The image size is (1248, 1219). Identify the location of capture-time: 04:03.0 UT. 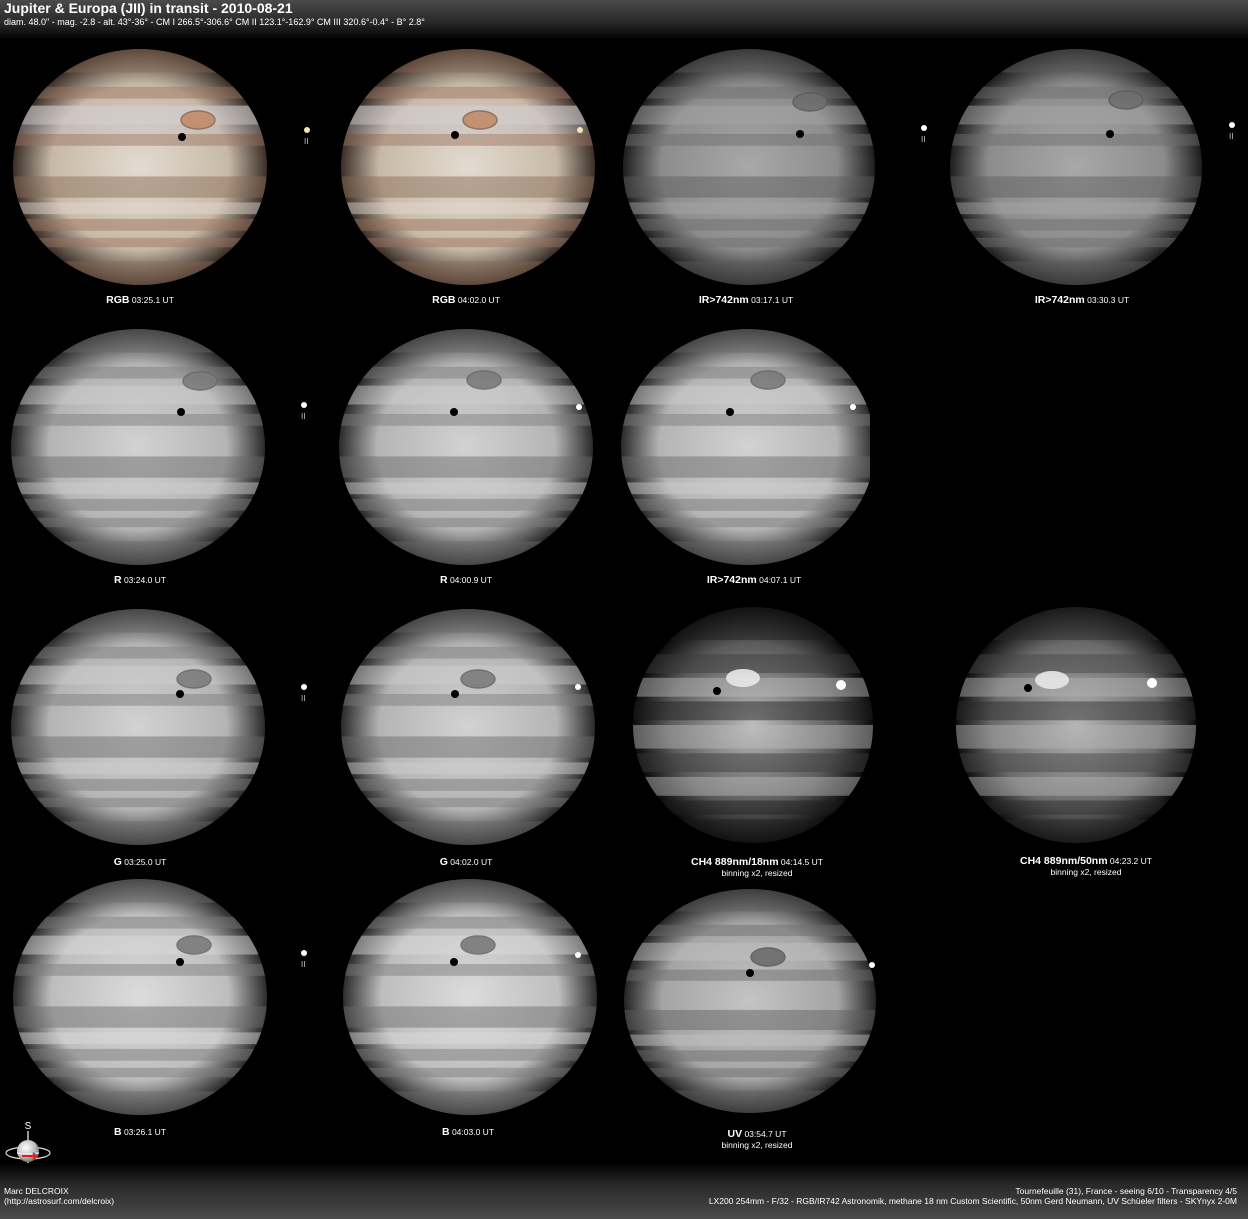
(473, 1132).